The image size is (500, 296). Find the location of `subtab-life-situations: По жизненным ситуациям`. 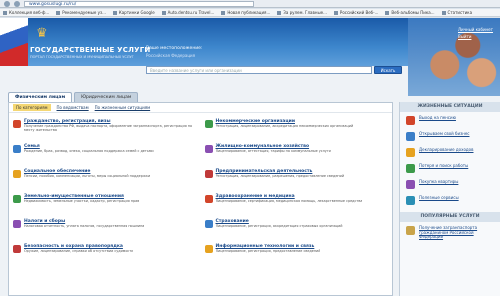

subtab-life-situations: По жизненным ситуациям is located at coordinates (123, 107).